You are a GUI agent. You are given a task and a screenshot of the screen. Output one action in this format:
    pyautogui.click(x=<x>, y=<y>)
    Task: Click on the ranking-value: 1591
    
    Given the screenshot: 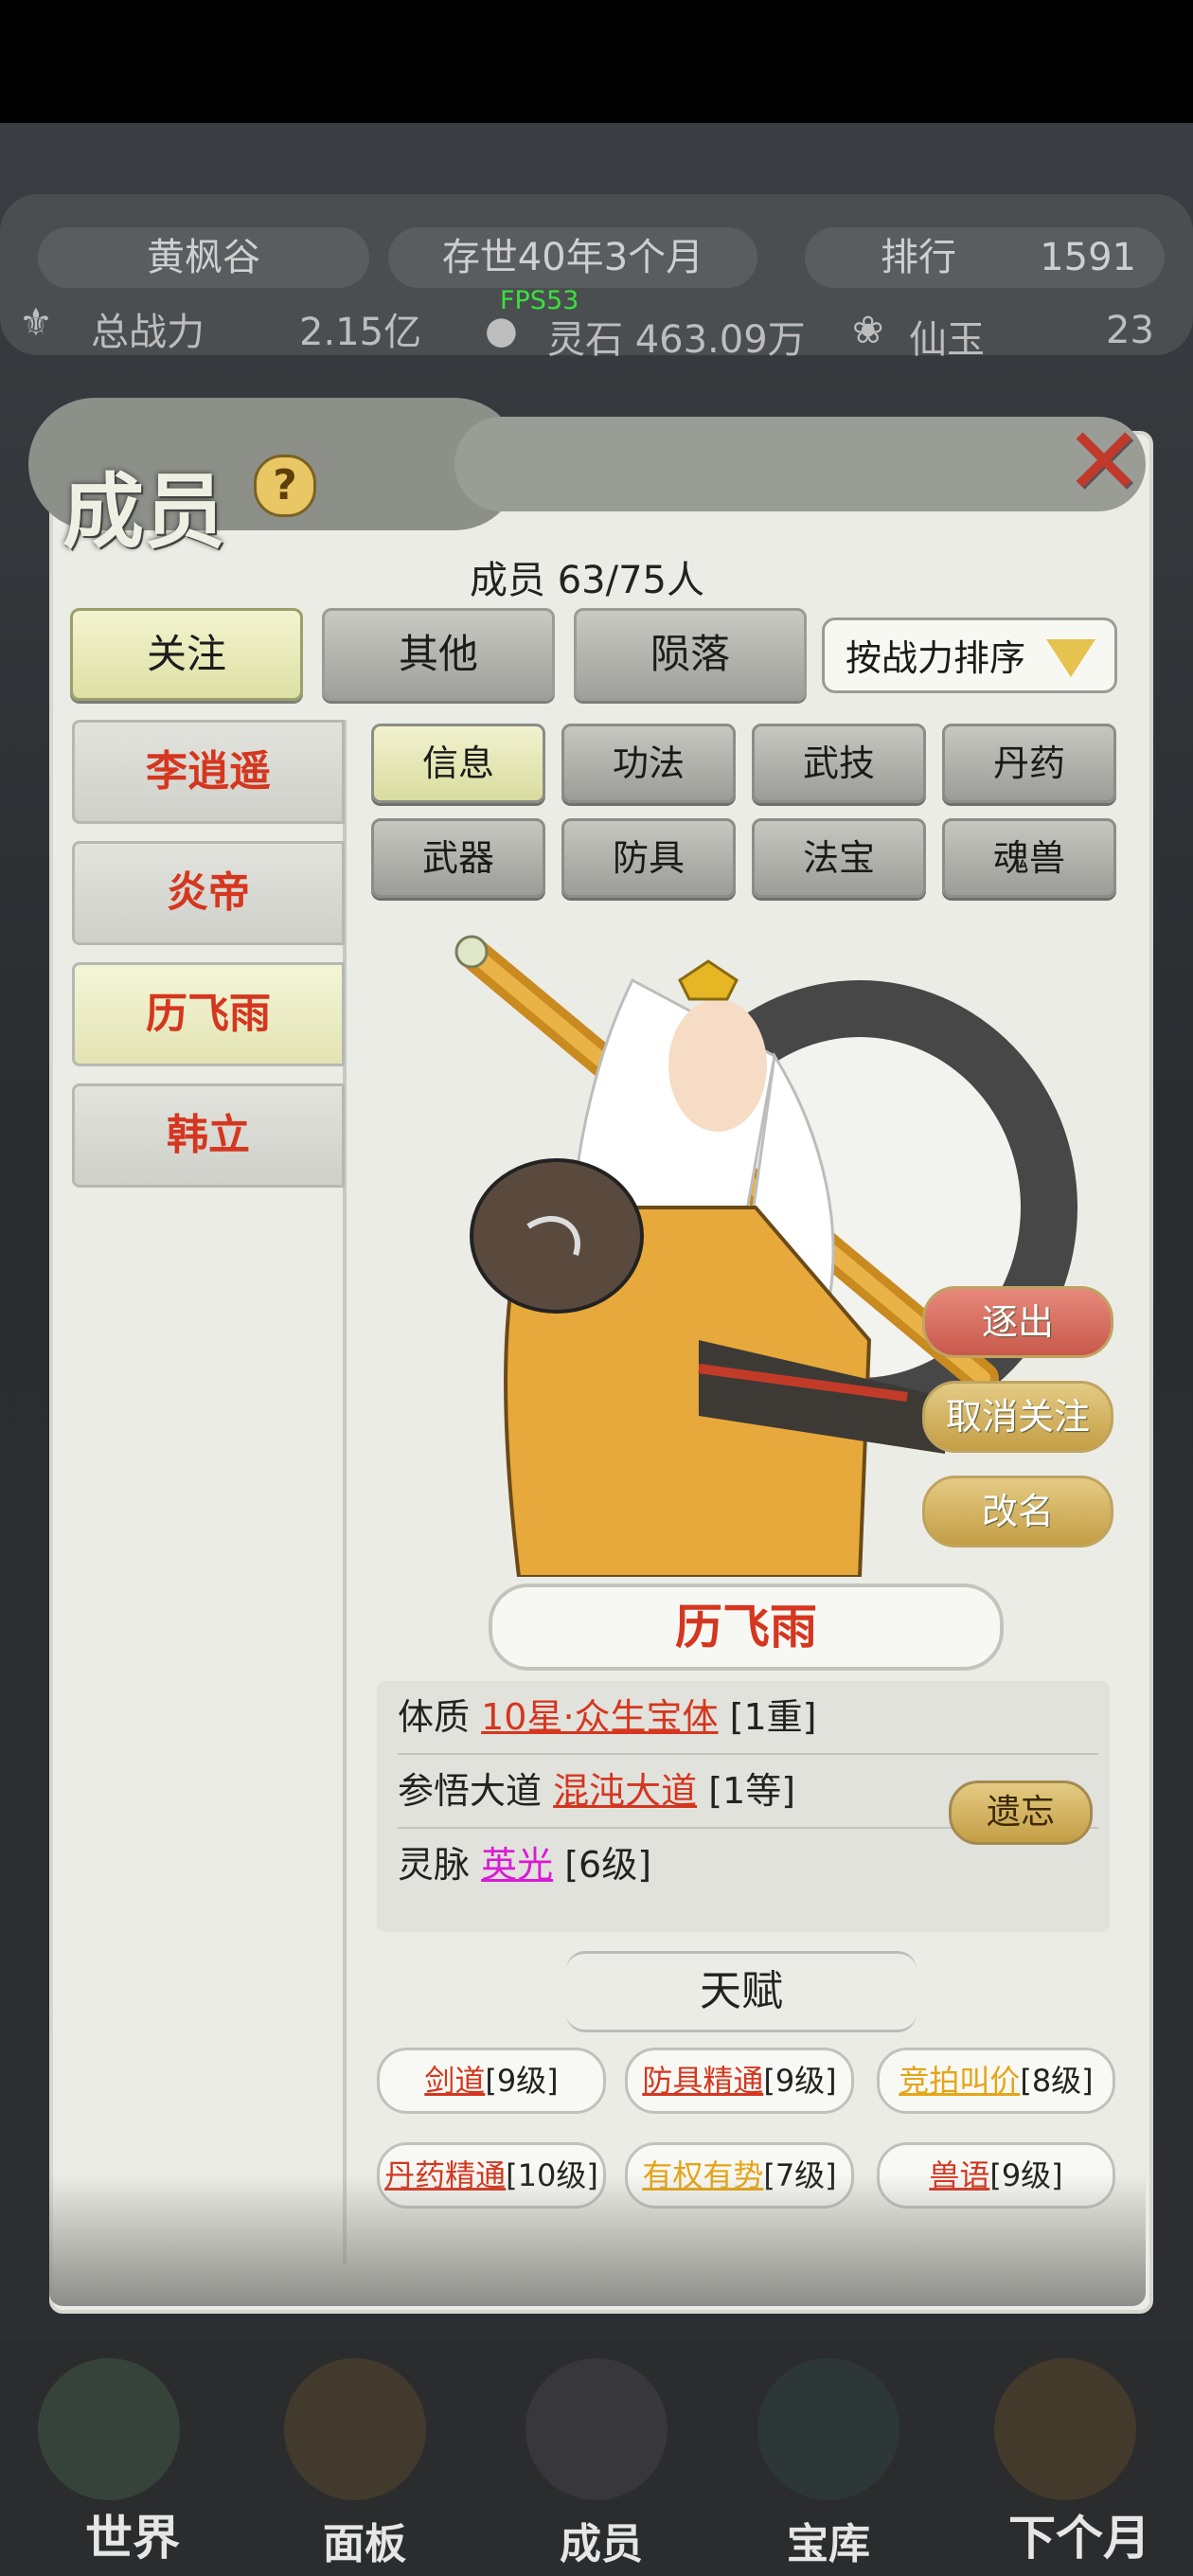 What is the action you would take?
    pyautogui.click(x=1088, y=257)
    